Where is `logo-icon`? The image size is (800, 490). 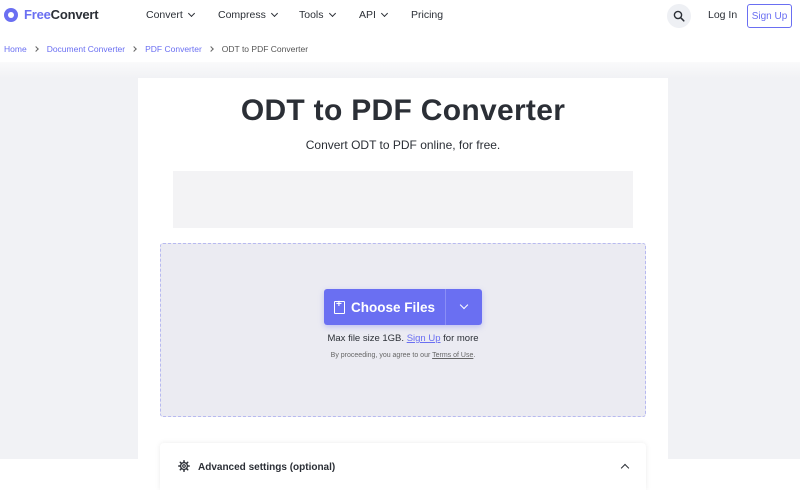 logo-icon is located at coordinates (11, 14).